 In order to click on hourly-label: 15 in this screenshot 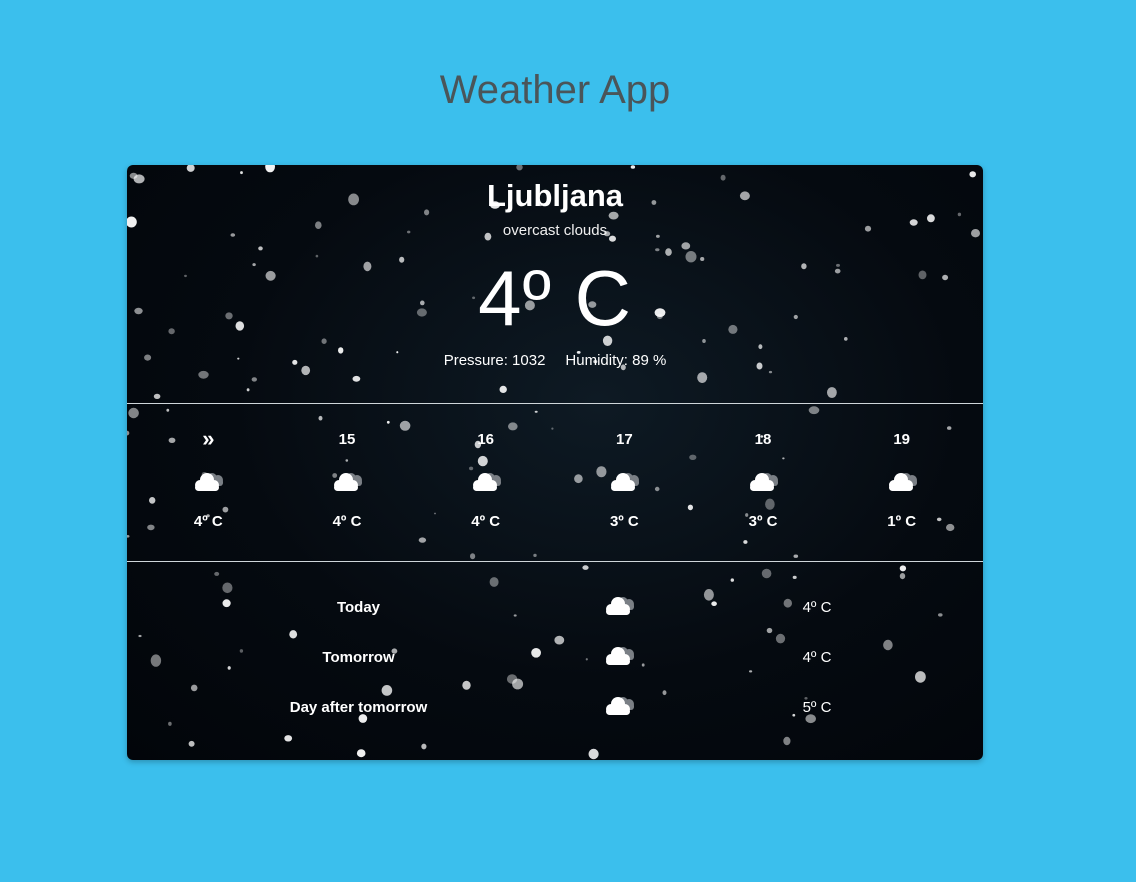, I will do `click(347, 439)`.